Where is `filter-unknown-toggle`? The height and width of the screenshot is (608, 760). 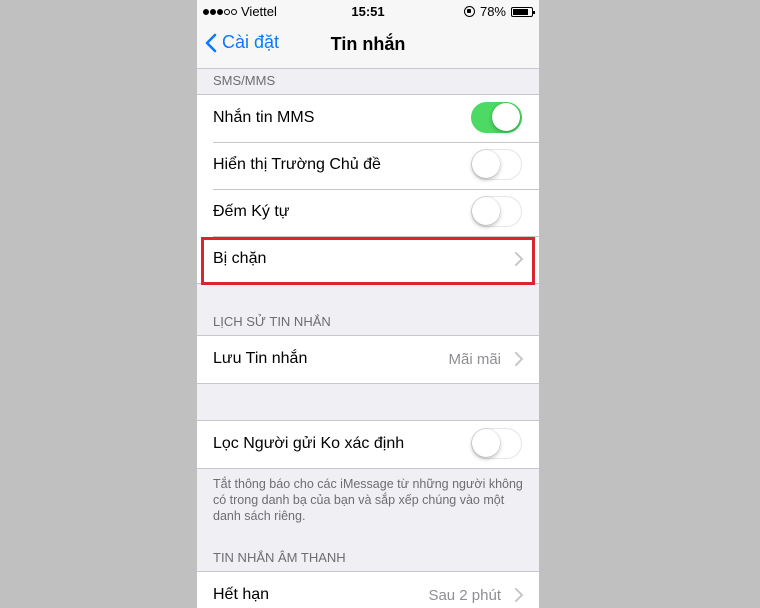
filter-unknown-toggle is located at coordinates (496, 443).